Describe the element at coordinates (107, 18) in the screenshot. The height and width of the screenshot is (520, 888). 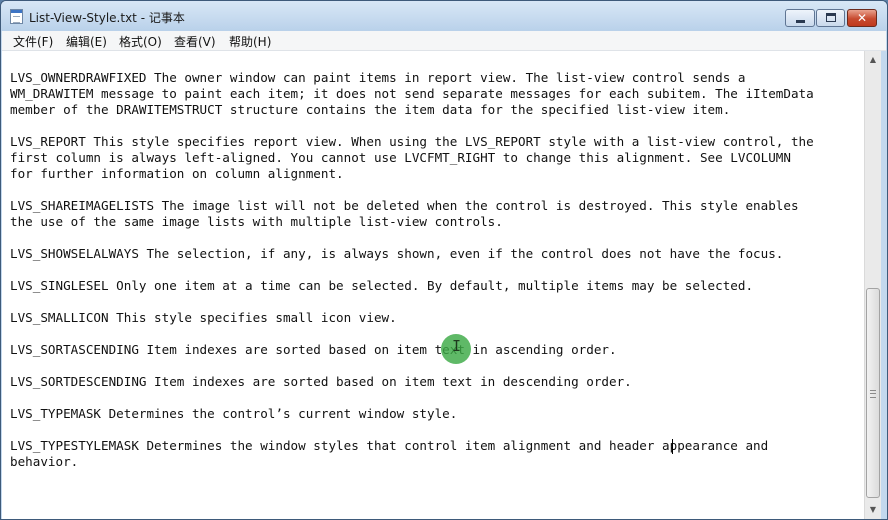
I see `window-title: List-View-Style.txt - 记事本` at that location.